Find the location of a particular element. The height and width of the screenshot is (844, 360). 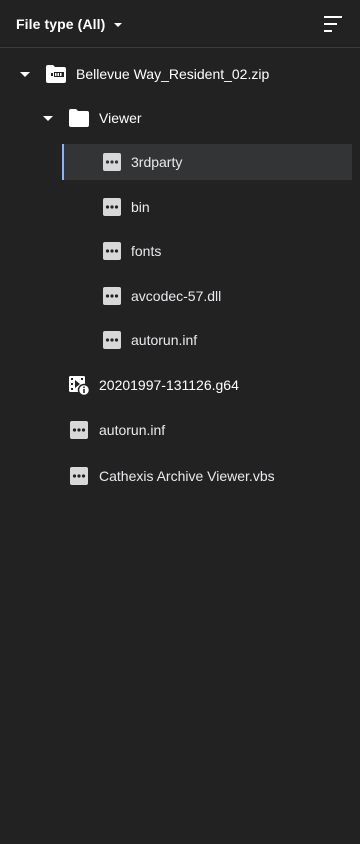

tree-item-archive: Bellevue Way_Resident_02.zip is located at coordinates (180, 74).